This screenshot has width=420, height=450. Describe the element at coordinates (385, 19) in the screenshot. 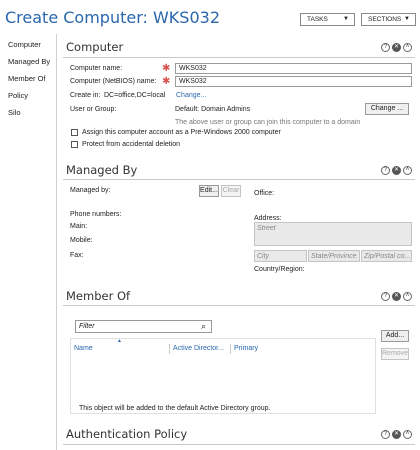

I see `sections-label: SECTIONS` at that location.